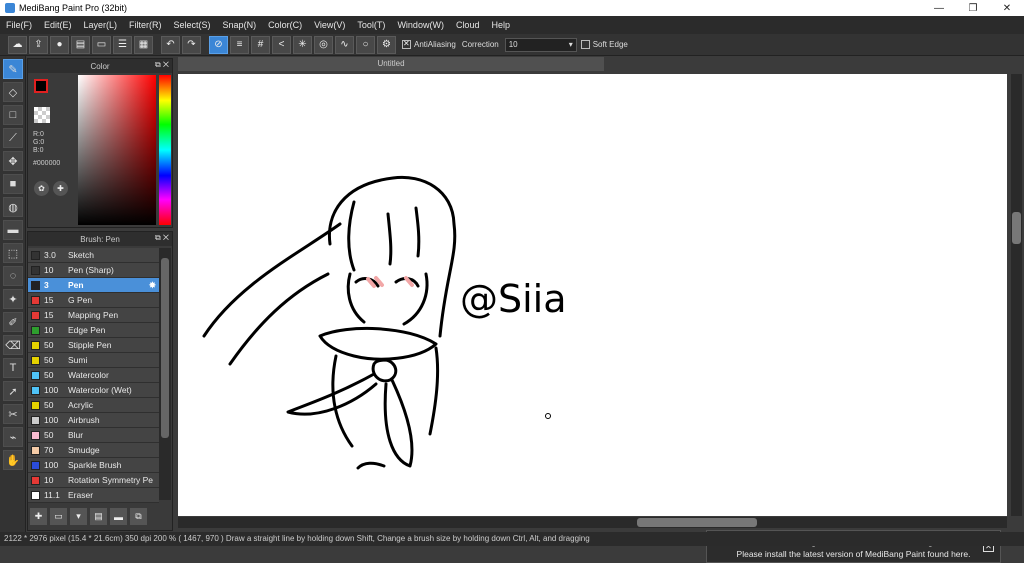 Image resolution: width=1024 pixels, height=563 pixels. What do you see at coordinates (13, 92) in the screenshot?
I see `eraser-tool-icon: ◇` at bounding box center [13, 92].